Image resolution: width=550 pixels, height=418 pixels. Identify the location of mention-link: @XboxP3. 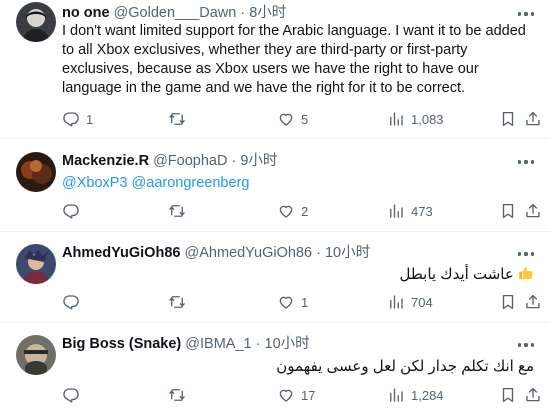
(95, 183).